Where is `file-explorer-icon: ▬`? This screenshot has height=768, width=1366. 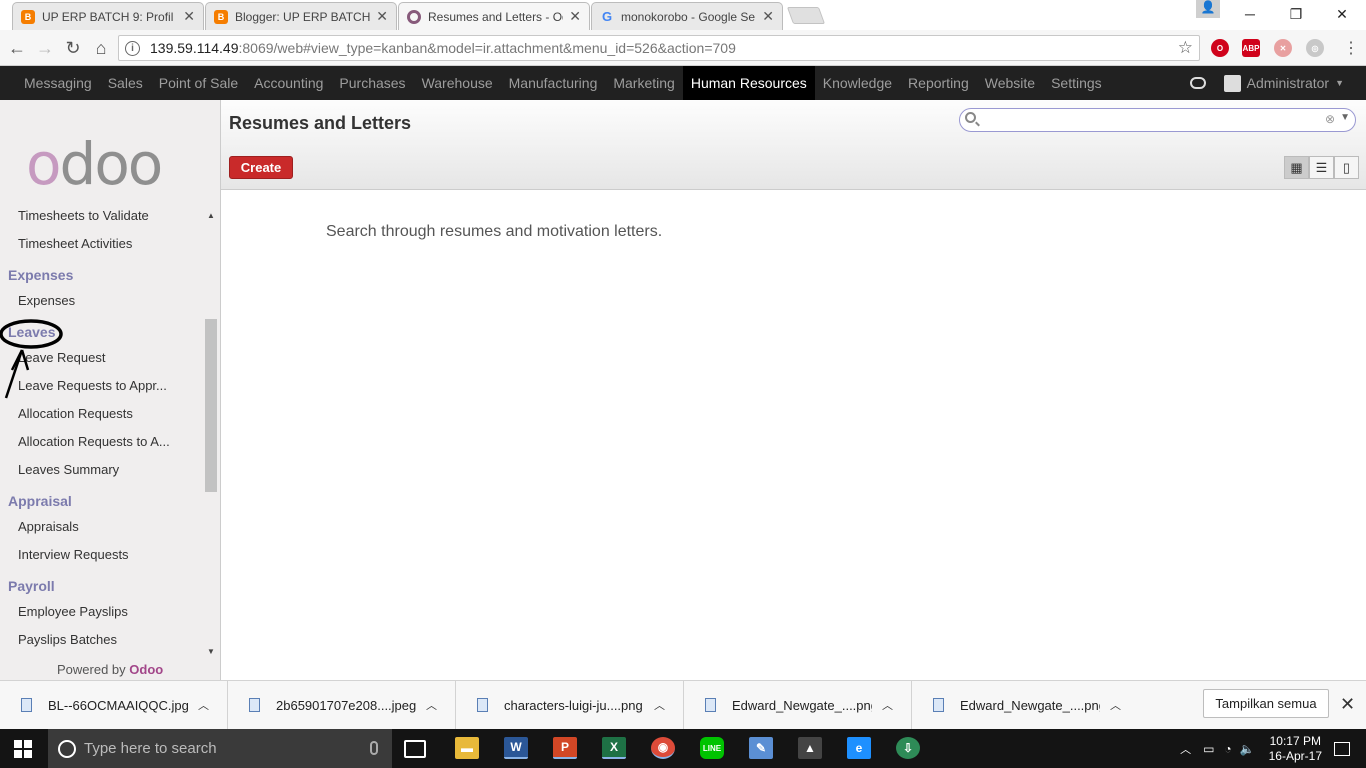 file-explorer-icon: ▬ is located at coordinates (467, 748).